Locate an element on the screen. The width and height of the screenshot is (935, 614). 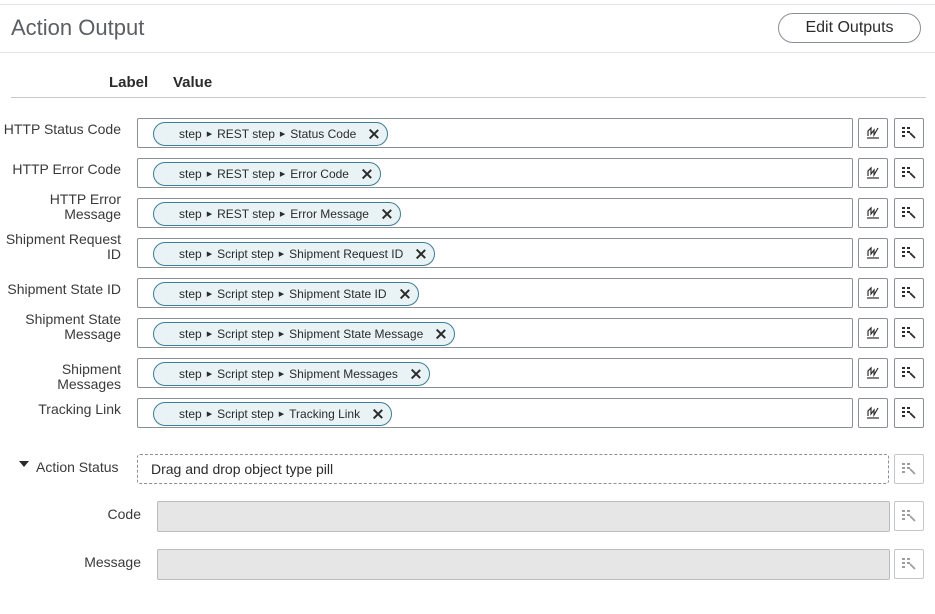
object-pill-drop-zone: Drag and drop object type pill is located at coordinates (513, 469).